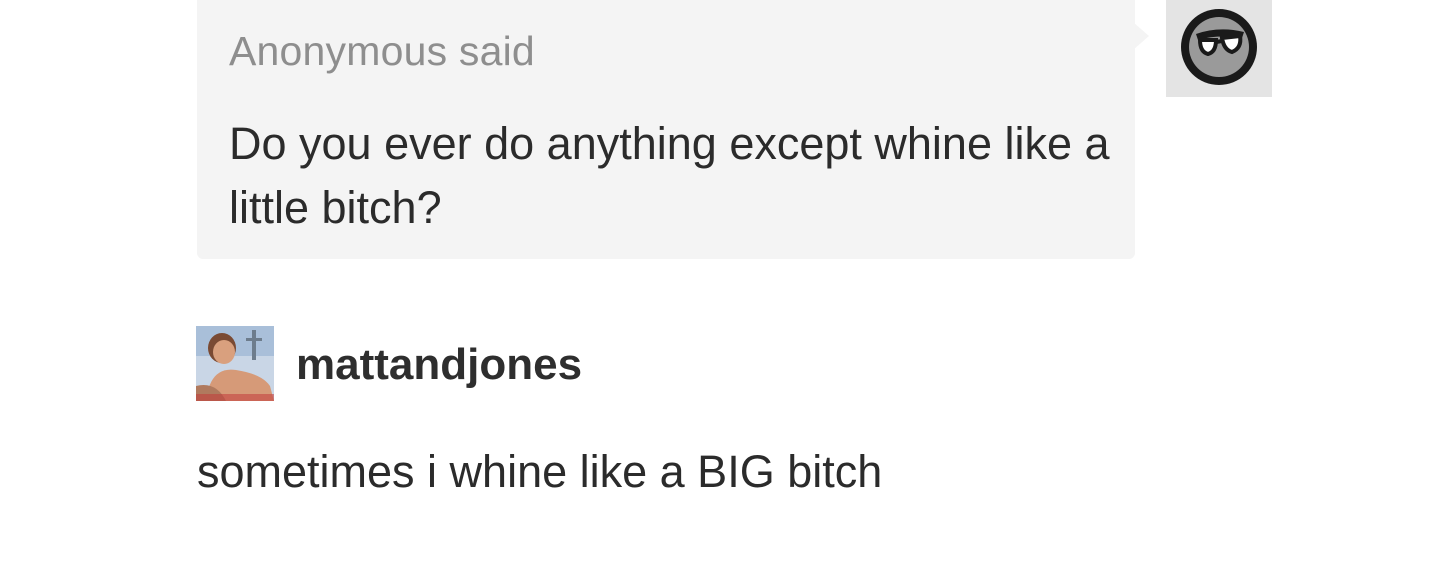 This screenshot has width=1440, height=565. What do you see at coordinates (540, 471) in the screenshot?
I see `answer-text: sometimes i whine like a BIG bitch` at bounding box center [540, 471].